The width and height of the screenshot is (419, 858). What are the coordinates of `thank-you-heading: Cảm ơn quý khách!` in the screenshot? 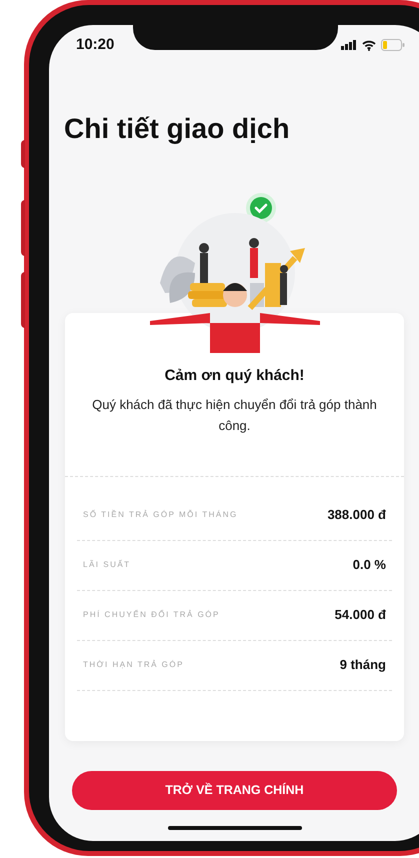 It's located at (235, 376).